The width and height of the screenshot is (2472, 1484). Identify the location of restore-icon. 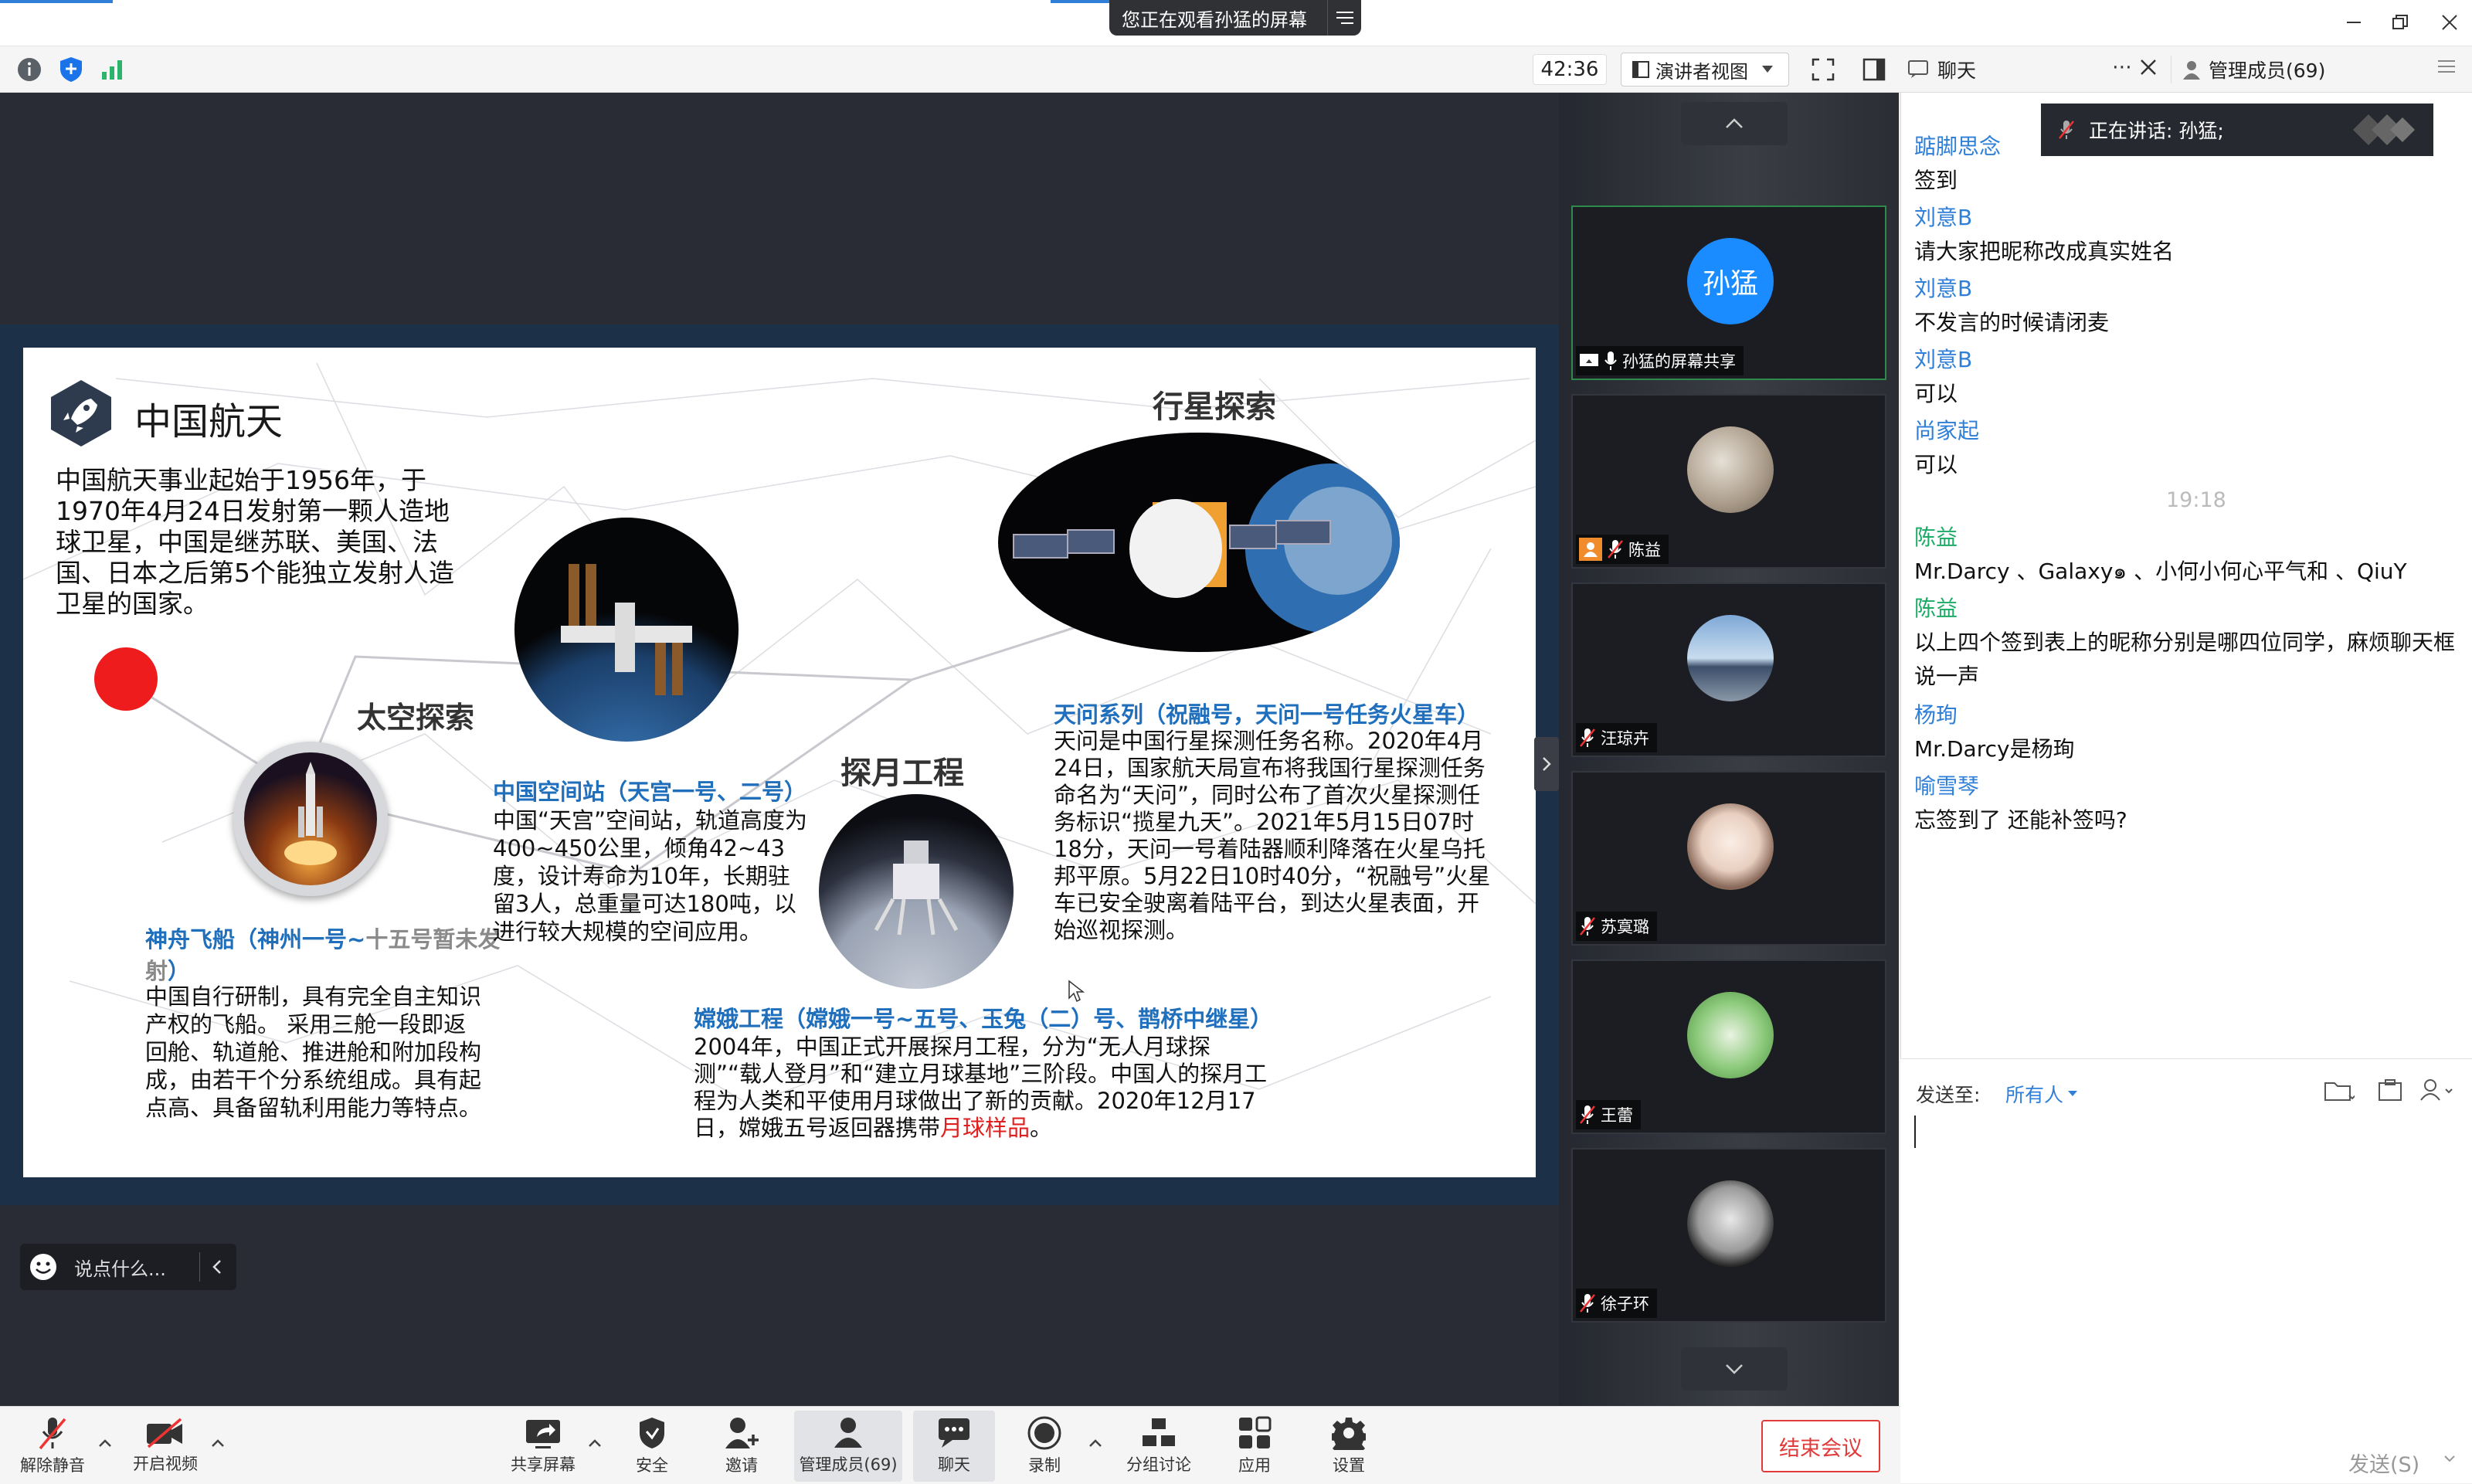
(2400, 22).